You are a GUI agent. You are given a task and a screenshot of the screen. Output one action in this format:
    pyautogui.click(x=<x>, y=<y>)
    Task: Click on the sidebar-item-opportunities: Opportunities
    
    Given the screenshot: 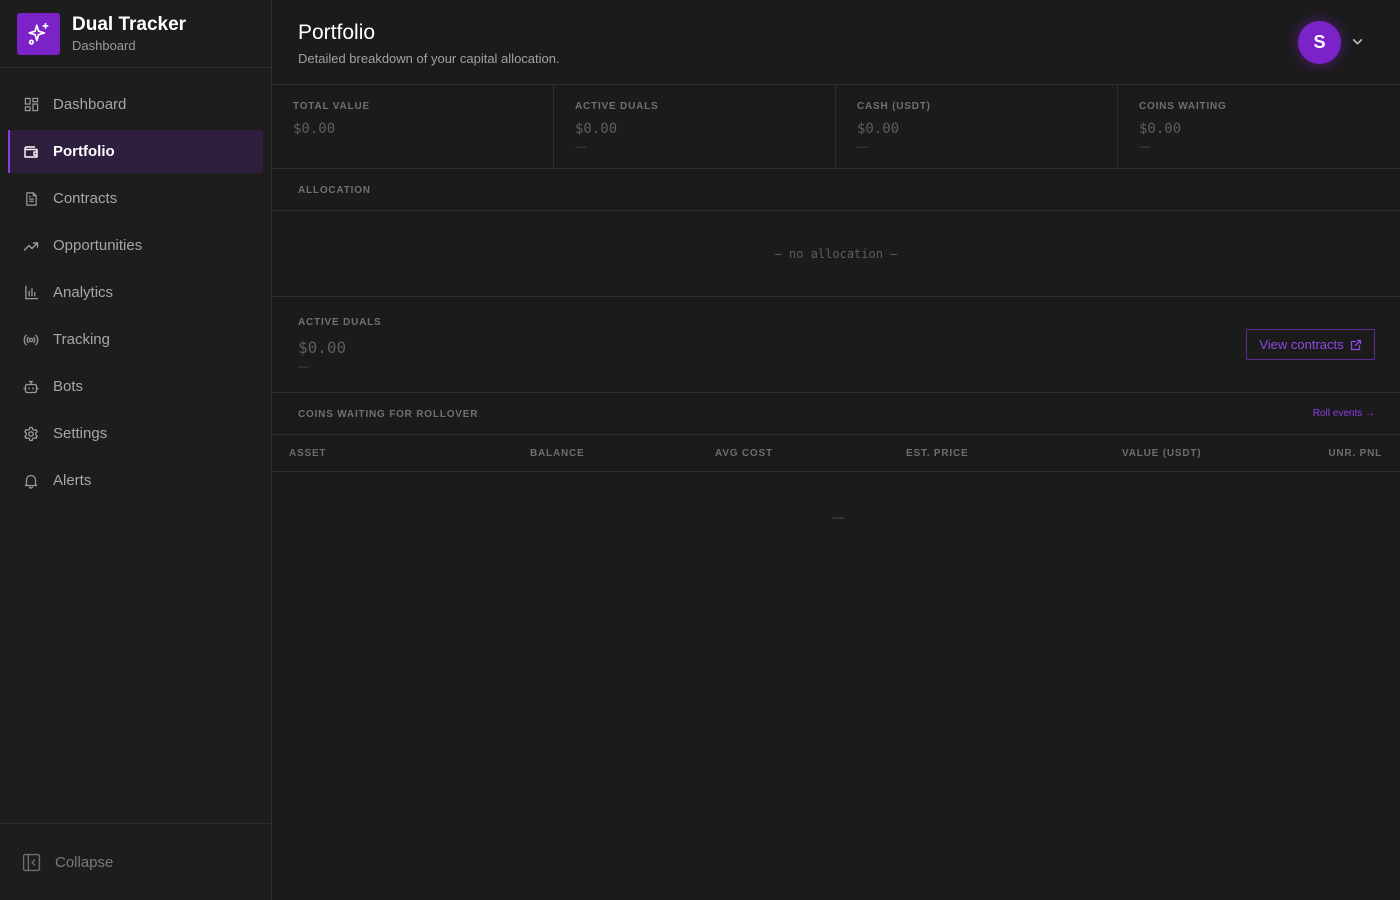 What is the action you would take?
    pyautogui.click(x=135, y=245)
    